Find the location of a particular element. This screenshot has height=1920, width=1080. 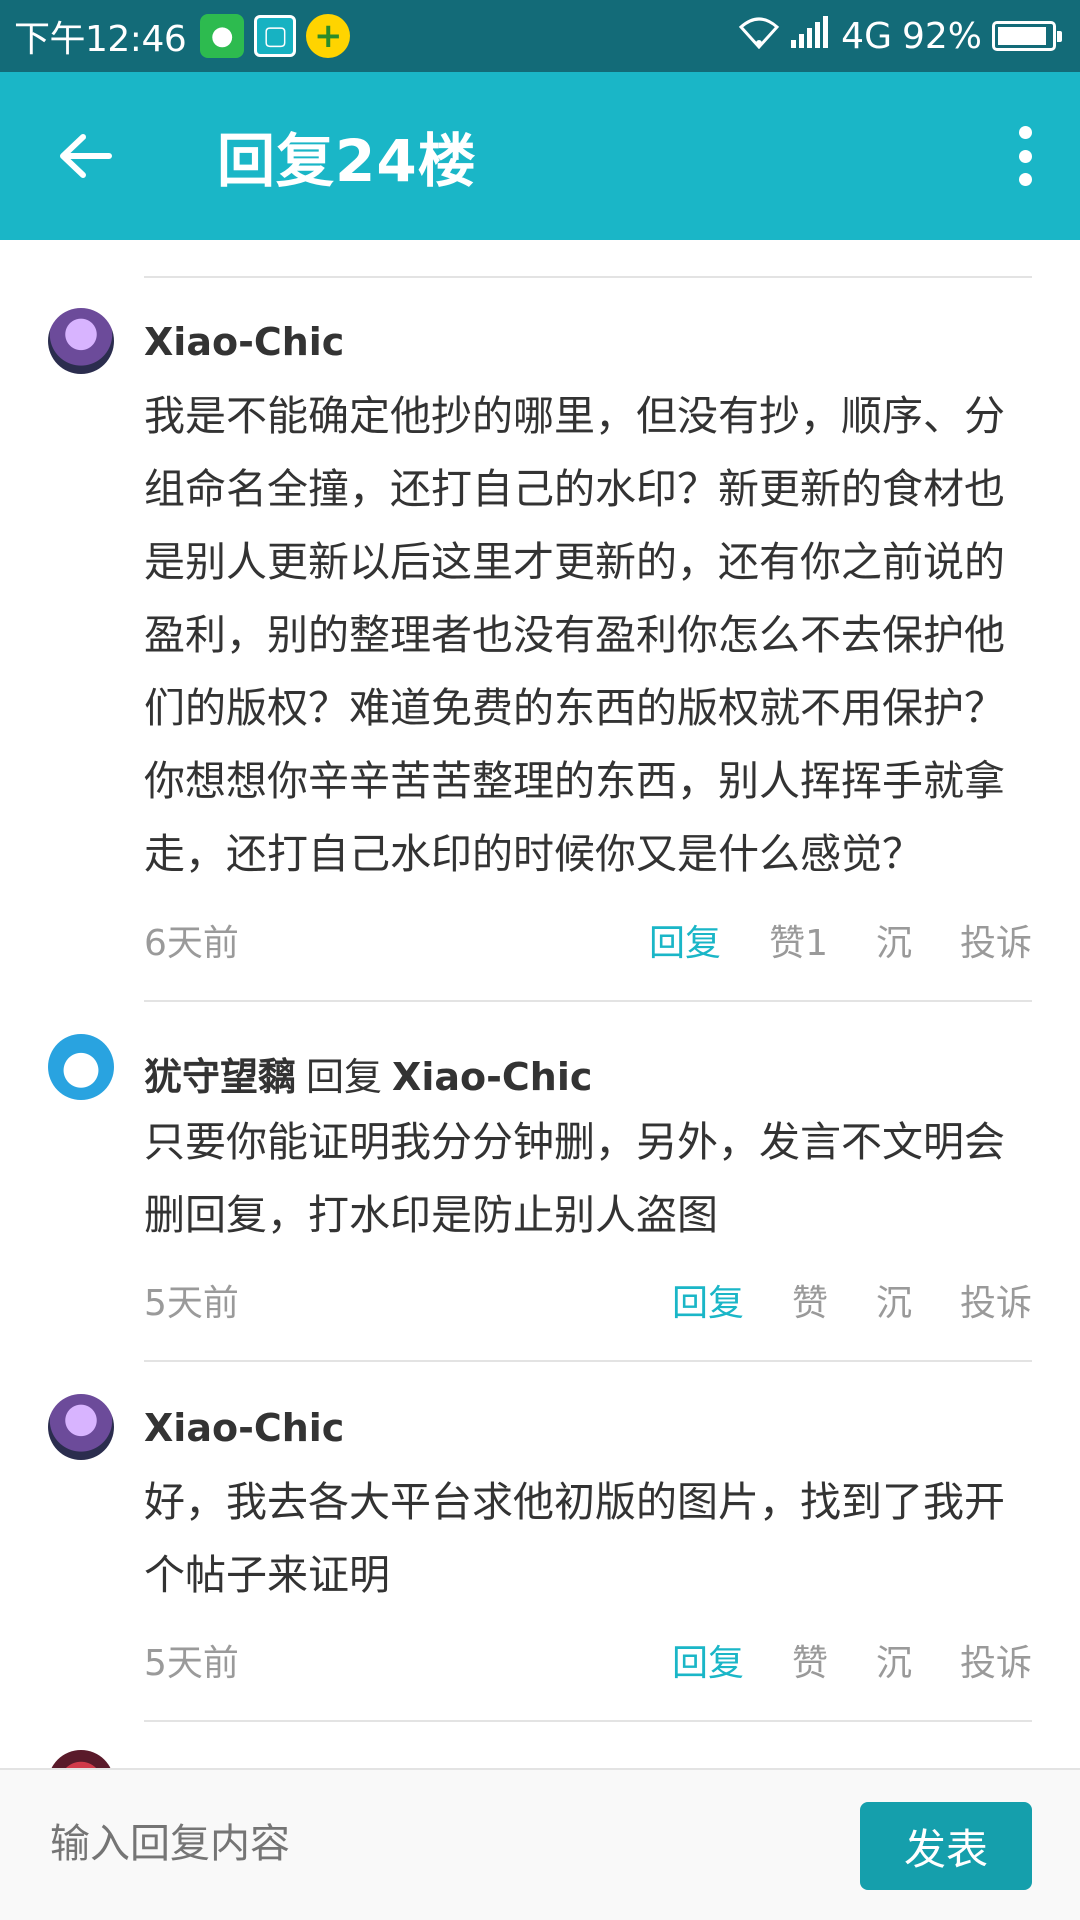

page-title: 回复24楼 is located at coordinates (347, 161).